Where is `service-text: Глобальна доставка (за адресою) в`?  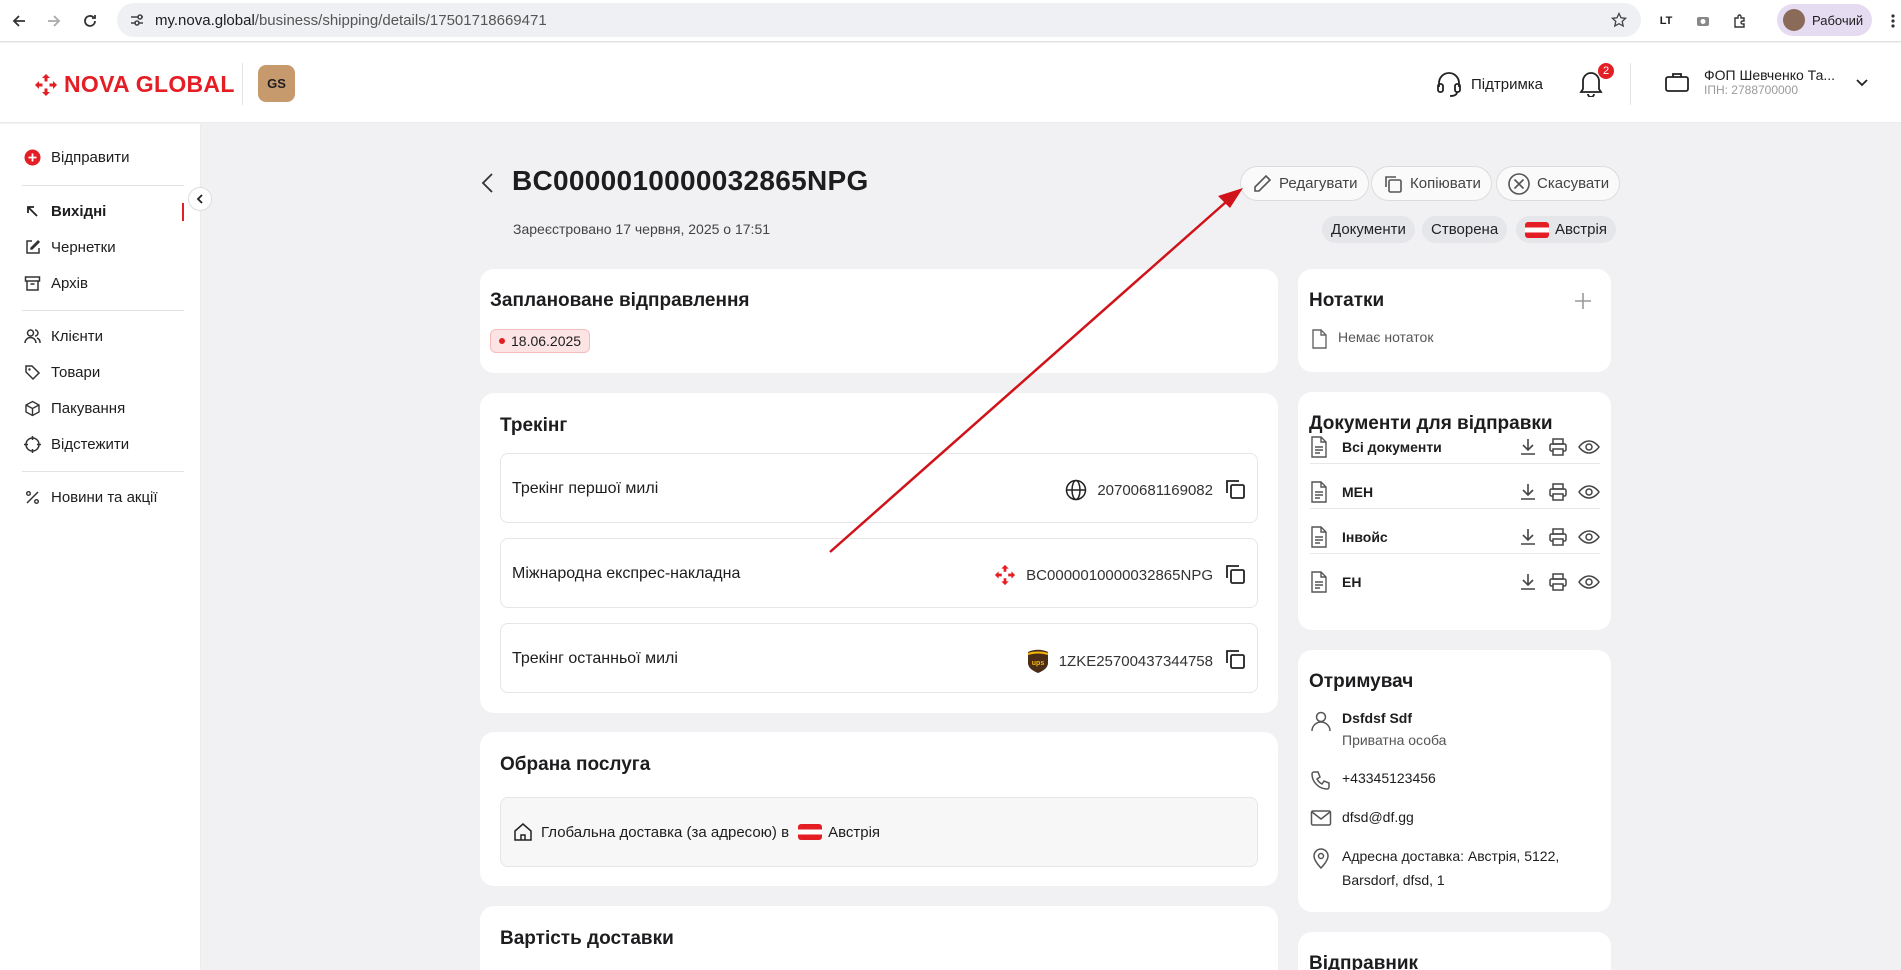
service-text: Глобальна доставка (за адресою) в is located at coordinates (665, 832).